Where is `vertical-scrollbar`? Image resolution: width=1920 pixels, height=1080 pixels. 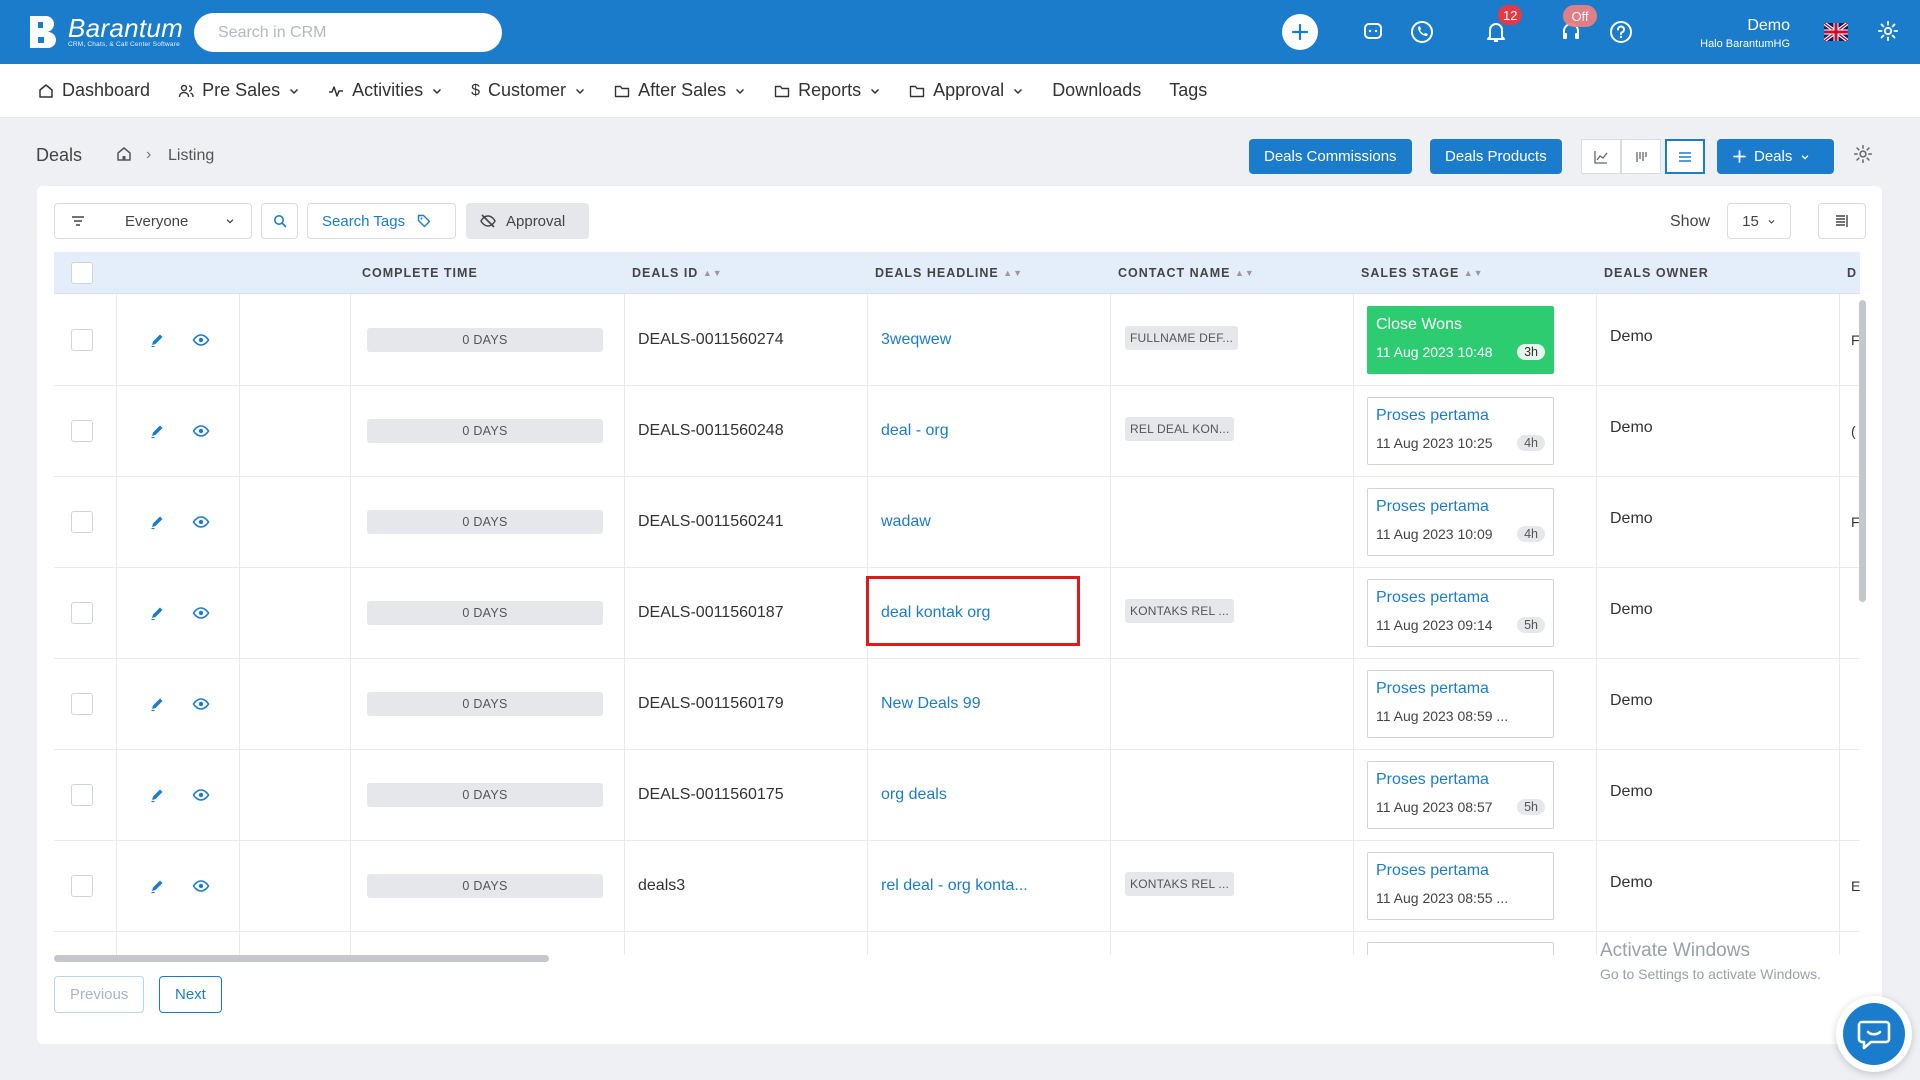
vertical-scrollbar is located at coordinates (1862, 451).